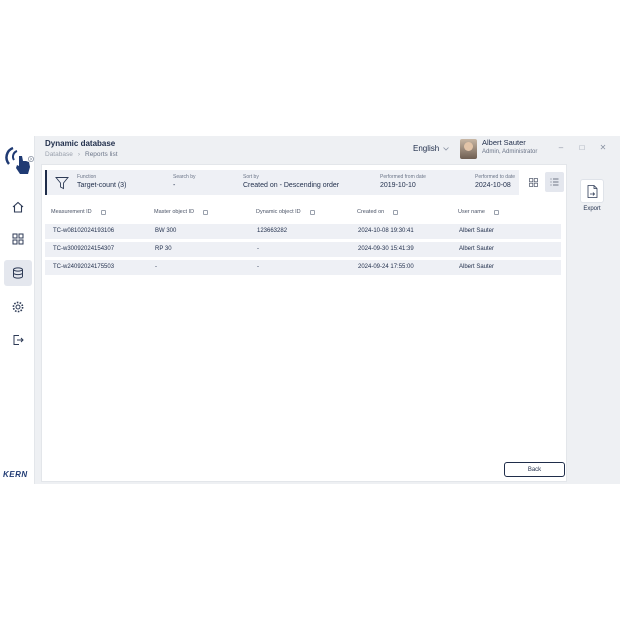  What do you see at coordinates (84, 267) in the screenshot?
I see `cell-measurement-id: TC-w24092024175503` at bounding box center [84, 267].